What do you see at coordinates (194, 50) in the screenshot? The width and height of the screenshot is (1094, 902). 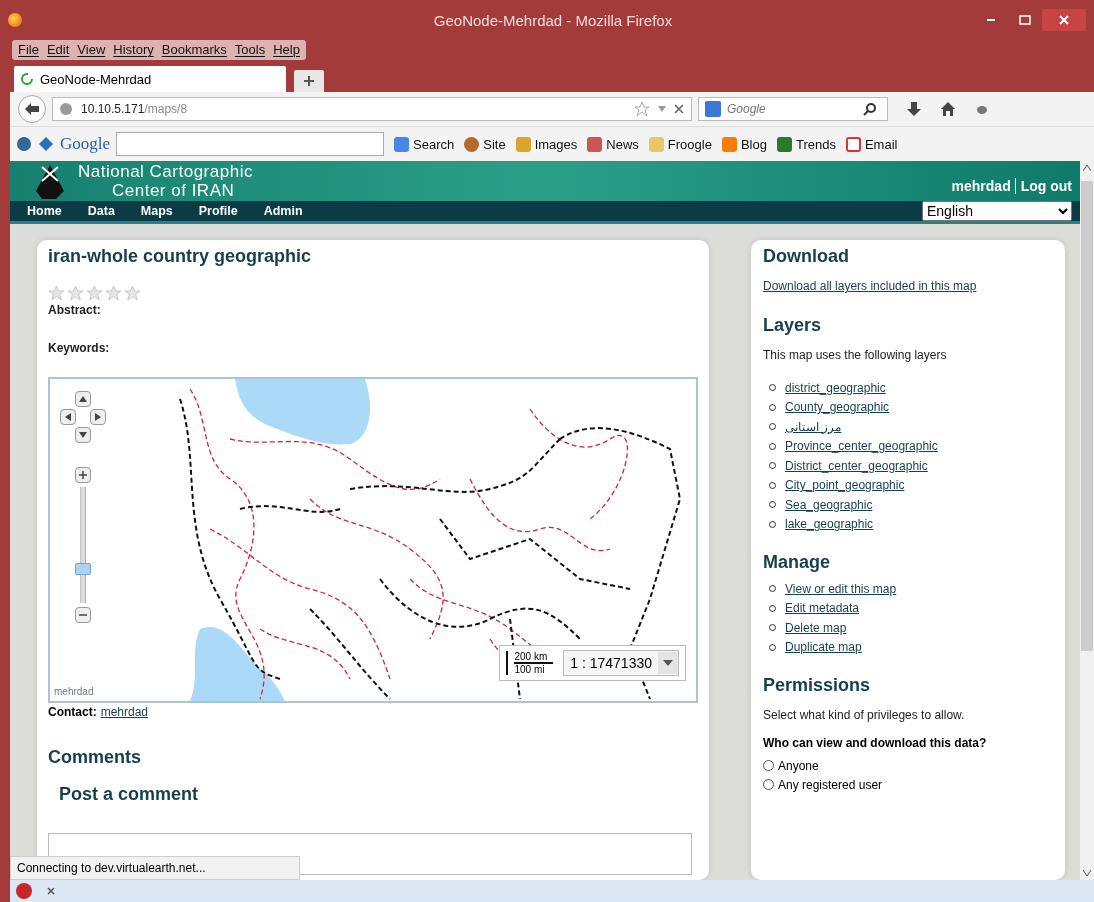 I see `menu-item: Bookmarks` at bounding box center [194, 50].